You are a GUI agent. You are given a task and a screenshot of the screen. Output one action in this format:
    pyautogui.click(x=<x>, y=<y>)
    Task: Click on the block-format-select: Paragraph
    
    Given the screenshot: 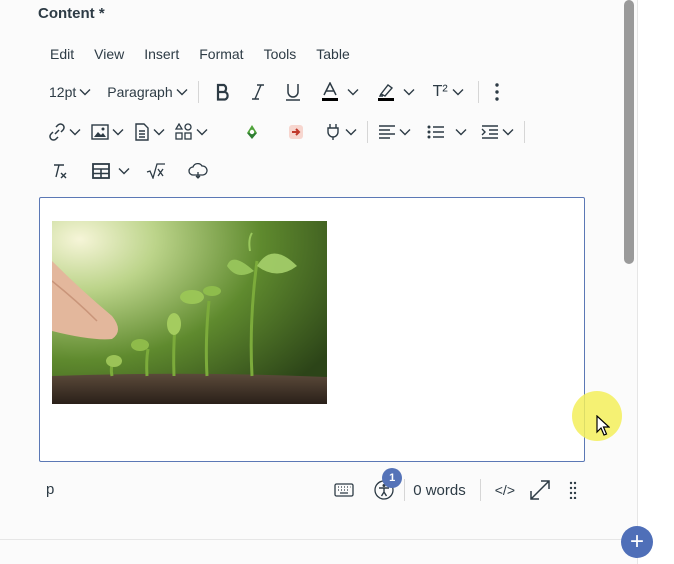 What is the action you would take?
    pyautogui.click(x=147, y=92)
    